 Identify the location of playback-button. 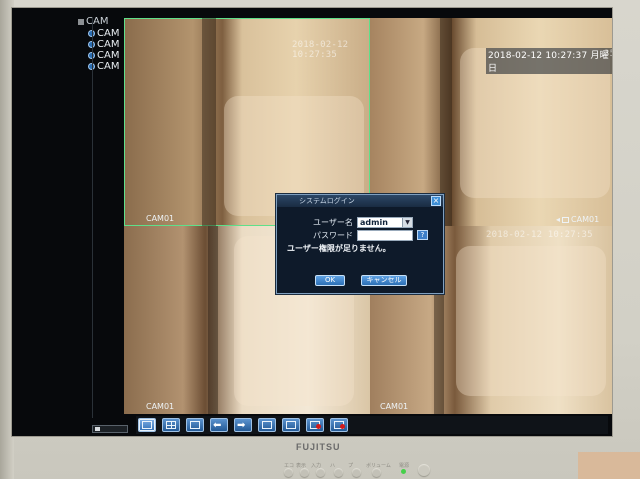
(267, 425).